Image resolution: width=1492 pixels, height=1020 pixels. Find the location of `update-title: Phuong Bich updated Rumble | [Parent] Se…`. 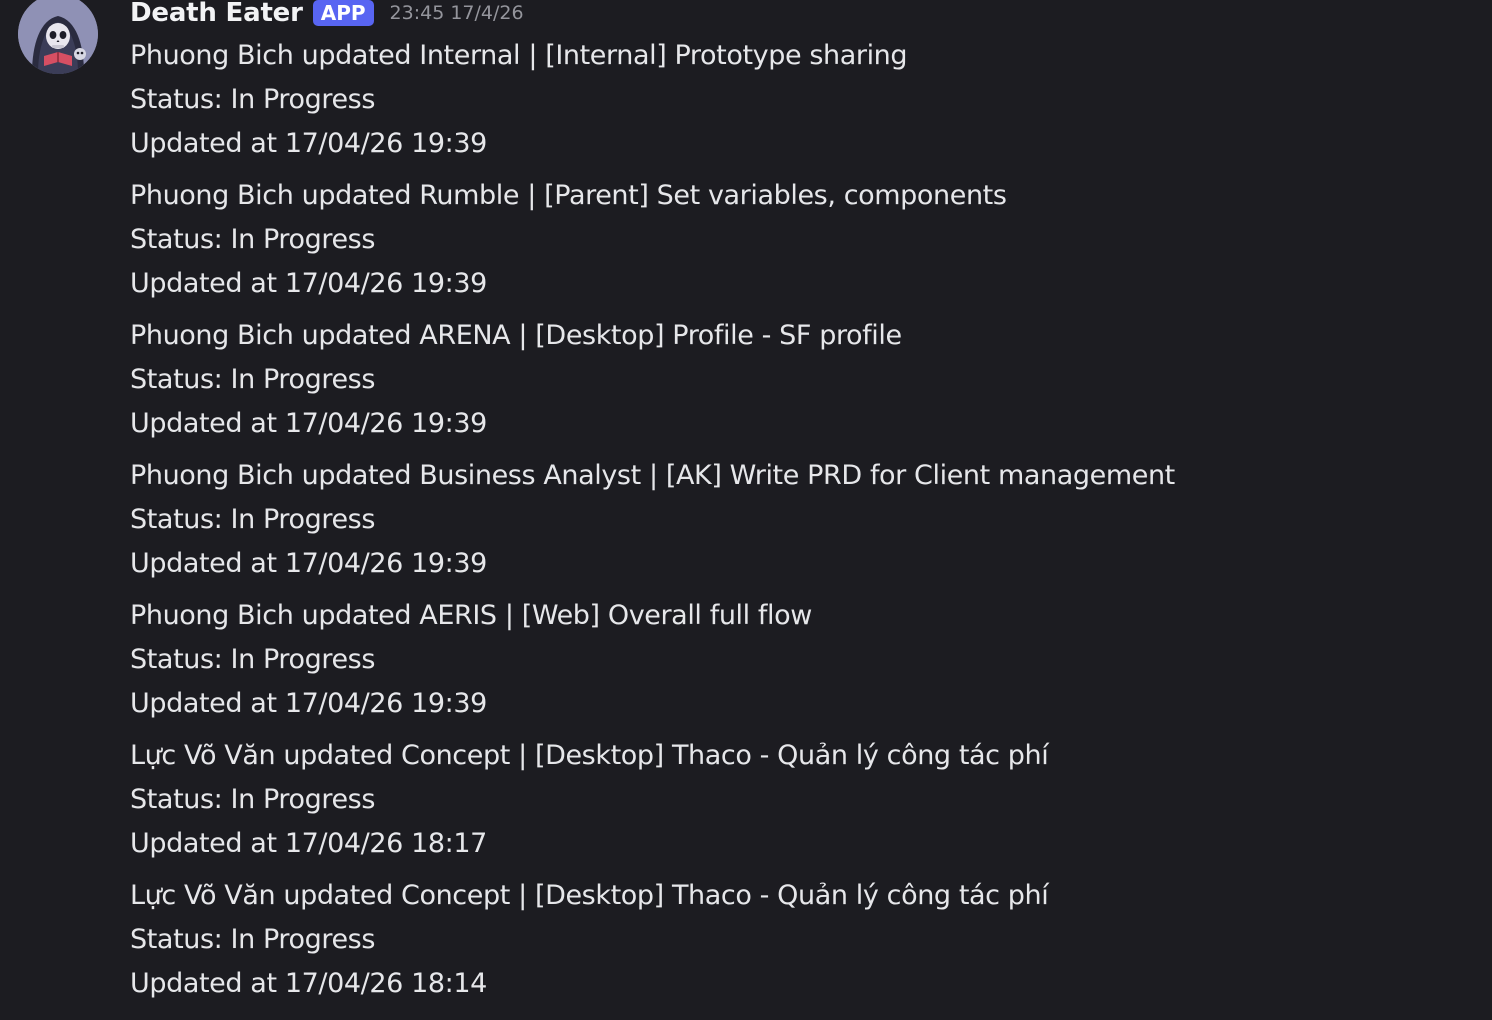

update-title: Phuong Bich updated Rumble | [Parent] Se… is located at coordinates (568, 195).